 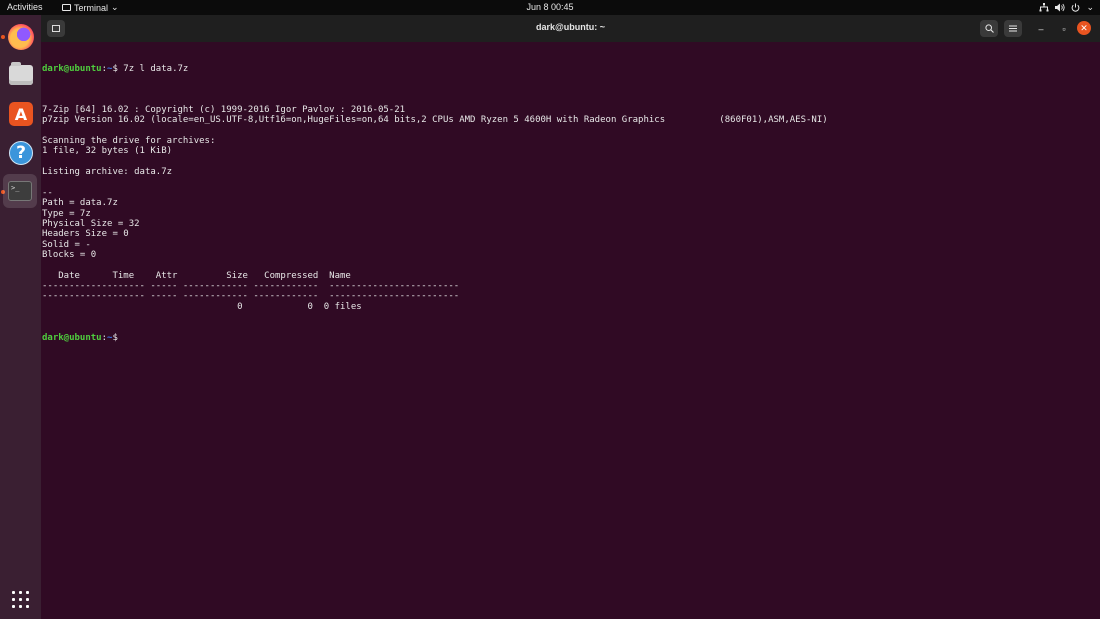 I want to click on new-tab-icon, so click(x=56, y=28).